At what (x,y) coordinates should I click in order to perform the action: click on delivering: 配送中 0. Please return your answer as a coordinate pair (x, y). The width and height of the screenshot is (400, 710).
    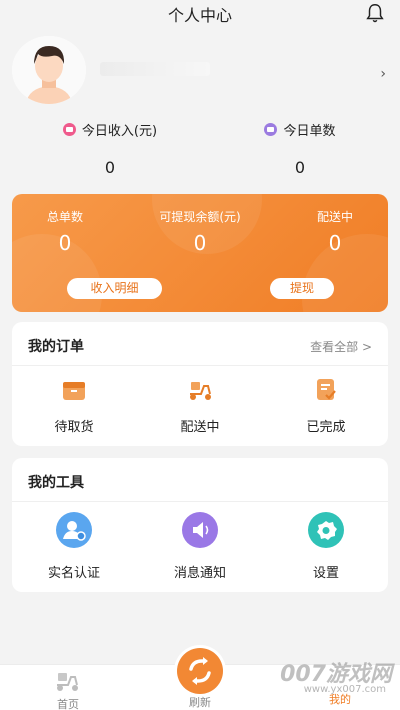
    Looking at the image, I should click on (335, 231).